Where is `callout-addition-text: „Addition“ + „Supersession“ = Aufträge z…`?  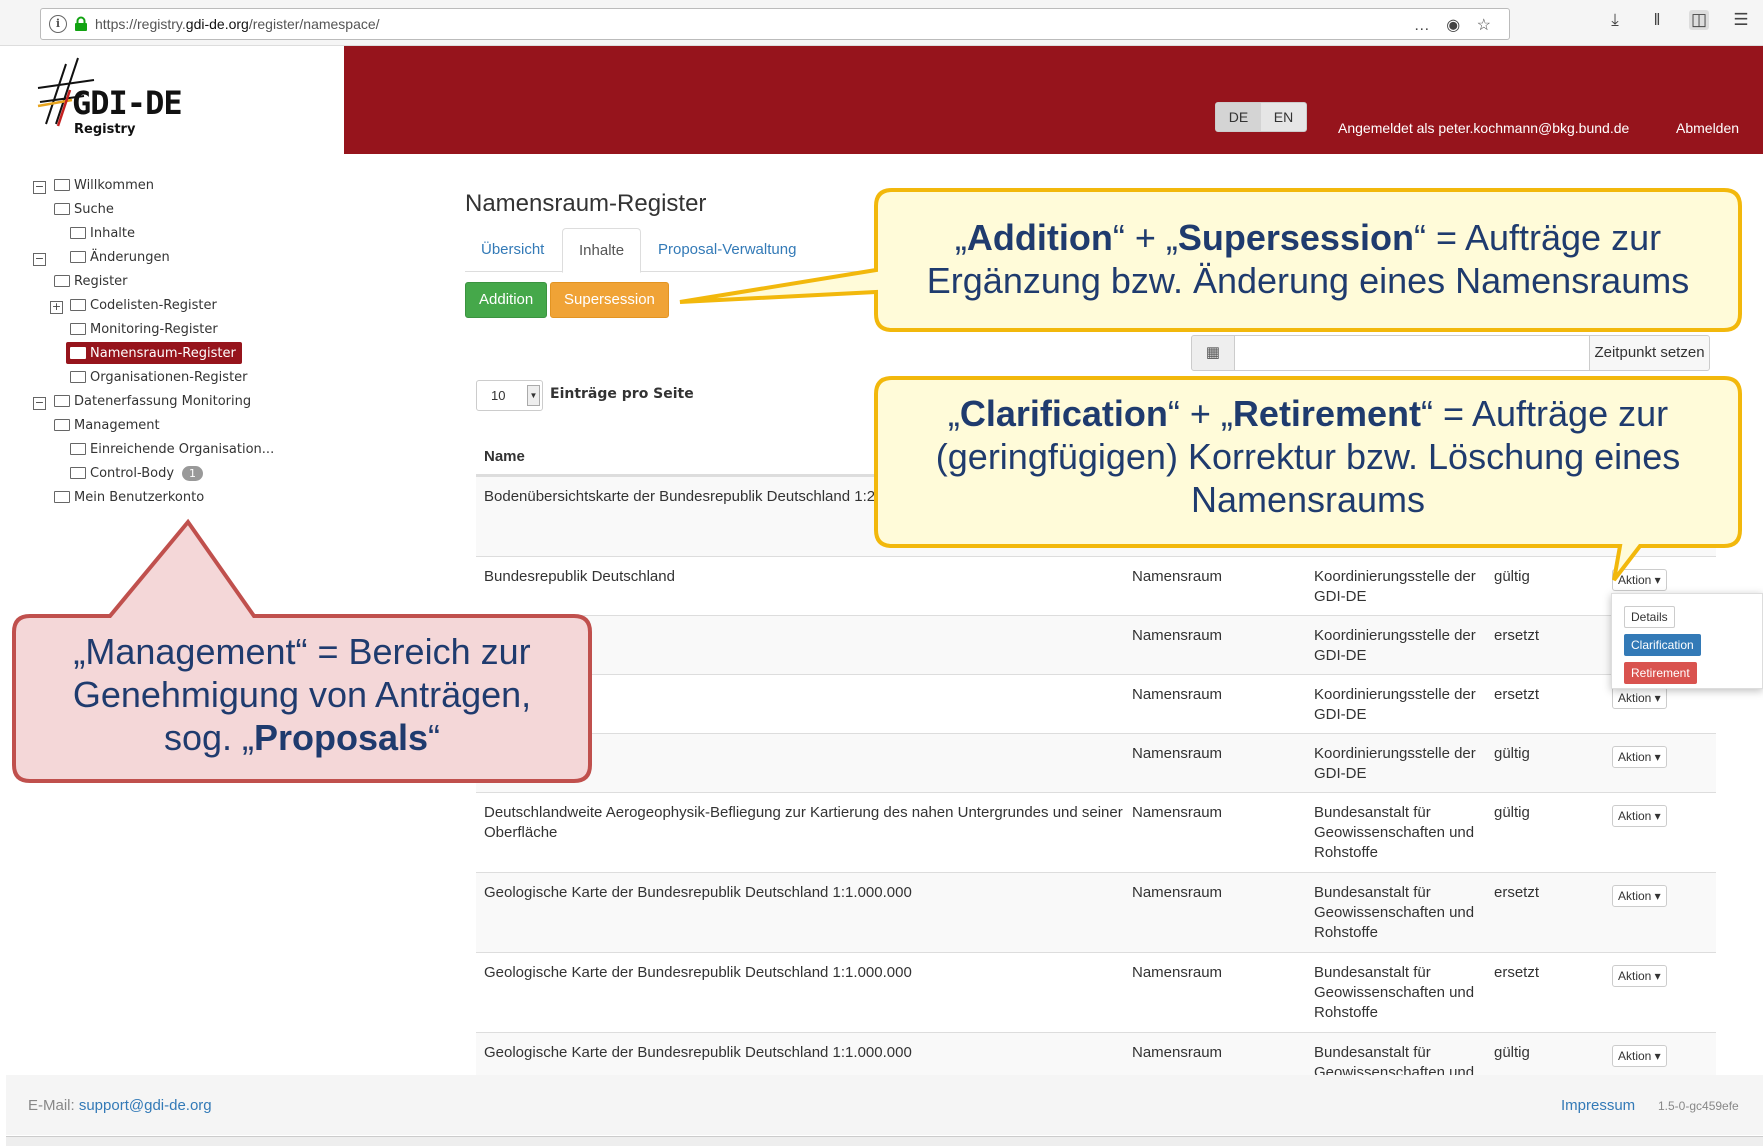
callout-addition-text: „Addition“ + „Supersession“ = Aufträge z… is located at coordinates (1308, 259).